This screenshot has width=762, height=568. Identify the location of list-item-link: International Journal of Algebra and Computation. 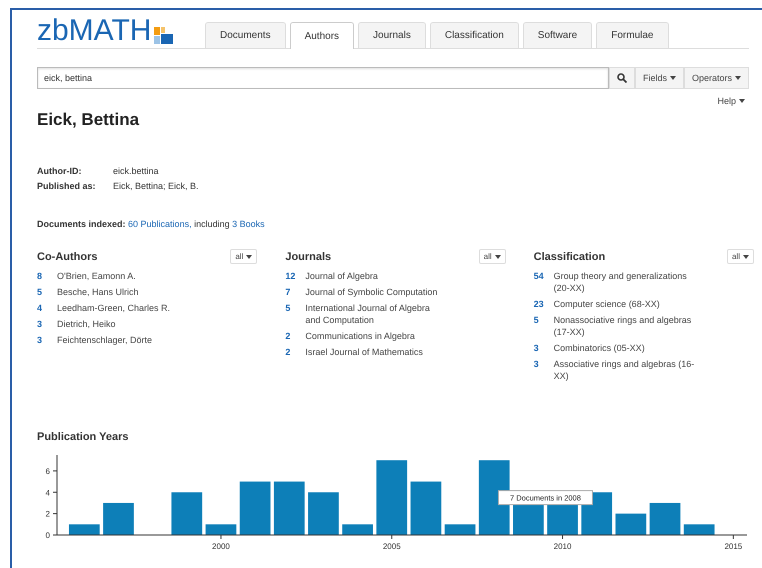
(376, 314).